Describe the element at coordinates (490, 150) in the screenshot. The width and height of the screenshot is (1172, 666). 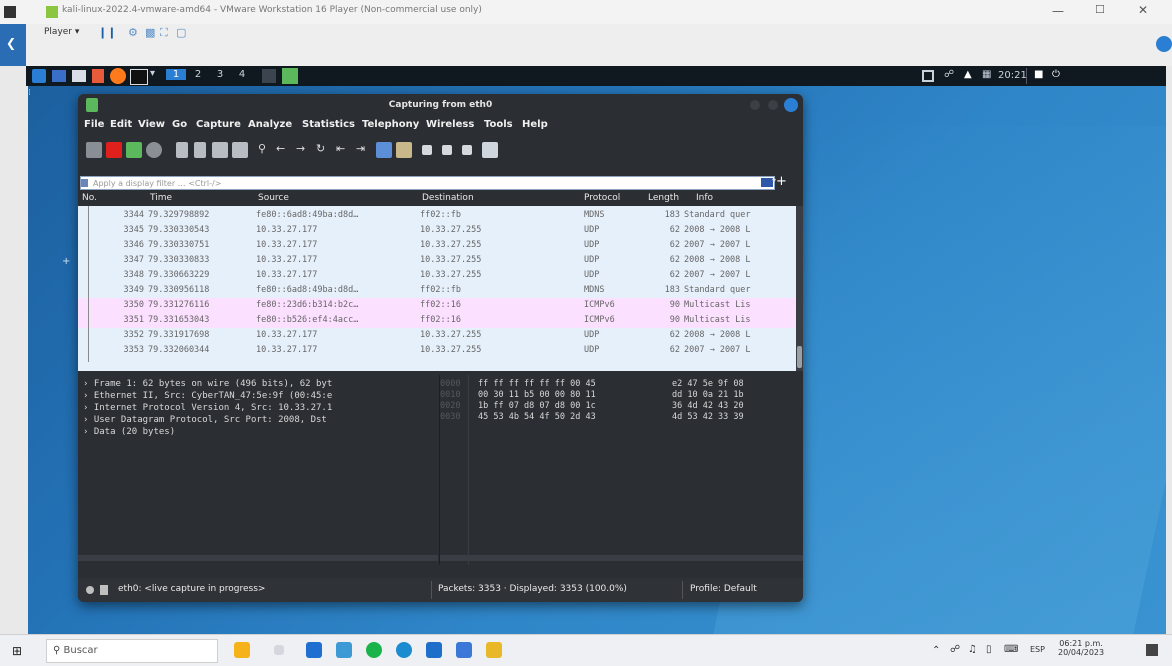
I see `resize-columns-icon` at that location.